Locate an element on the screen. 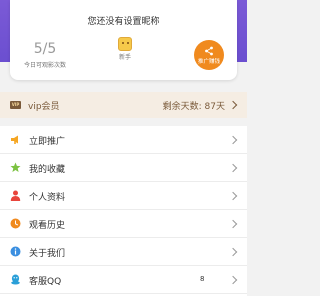  menu-item-label: 立即推广 is located at coordinates (47, 142).